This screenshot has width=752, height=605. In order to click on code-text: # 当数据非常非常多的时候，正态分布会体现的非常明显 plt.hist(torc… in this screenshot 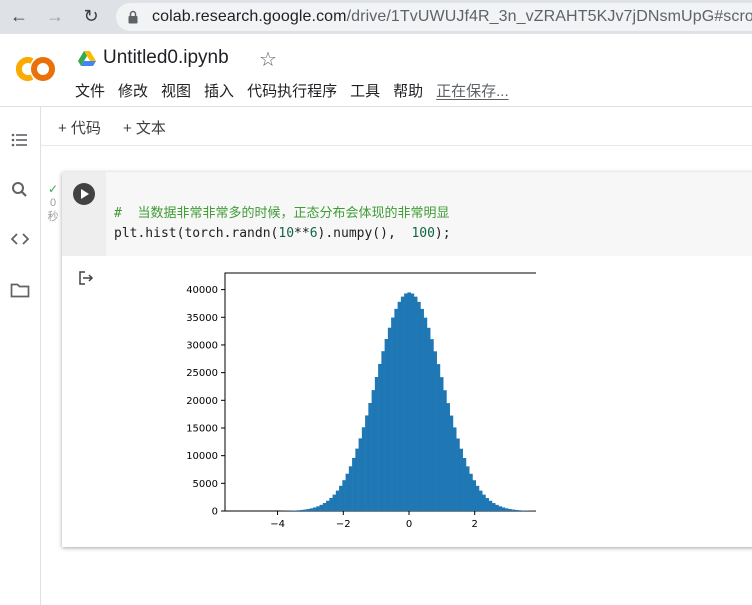, I will do `click(282, 224)`.